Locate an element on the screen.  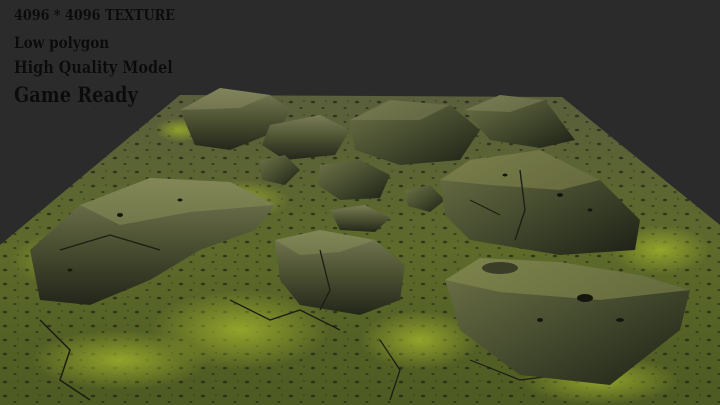
signature-mark: ~ is located at coordinates (95, 108).